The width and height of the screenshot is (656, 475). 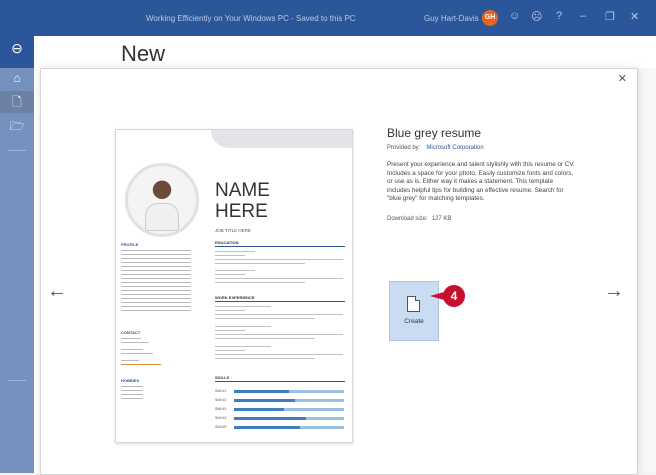 I want to click on download-size-value: 127 KB, so click(x=441, y=218).